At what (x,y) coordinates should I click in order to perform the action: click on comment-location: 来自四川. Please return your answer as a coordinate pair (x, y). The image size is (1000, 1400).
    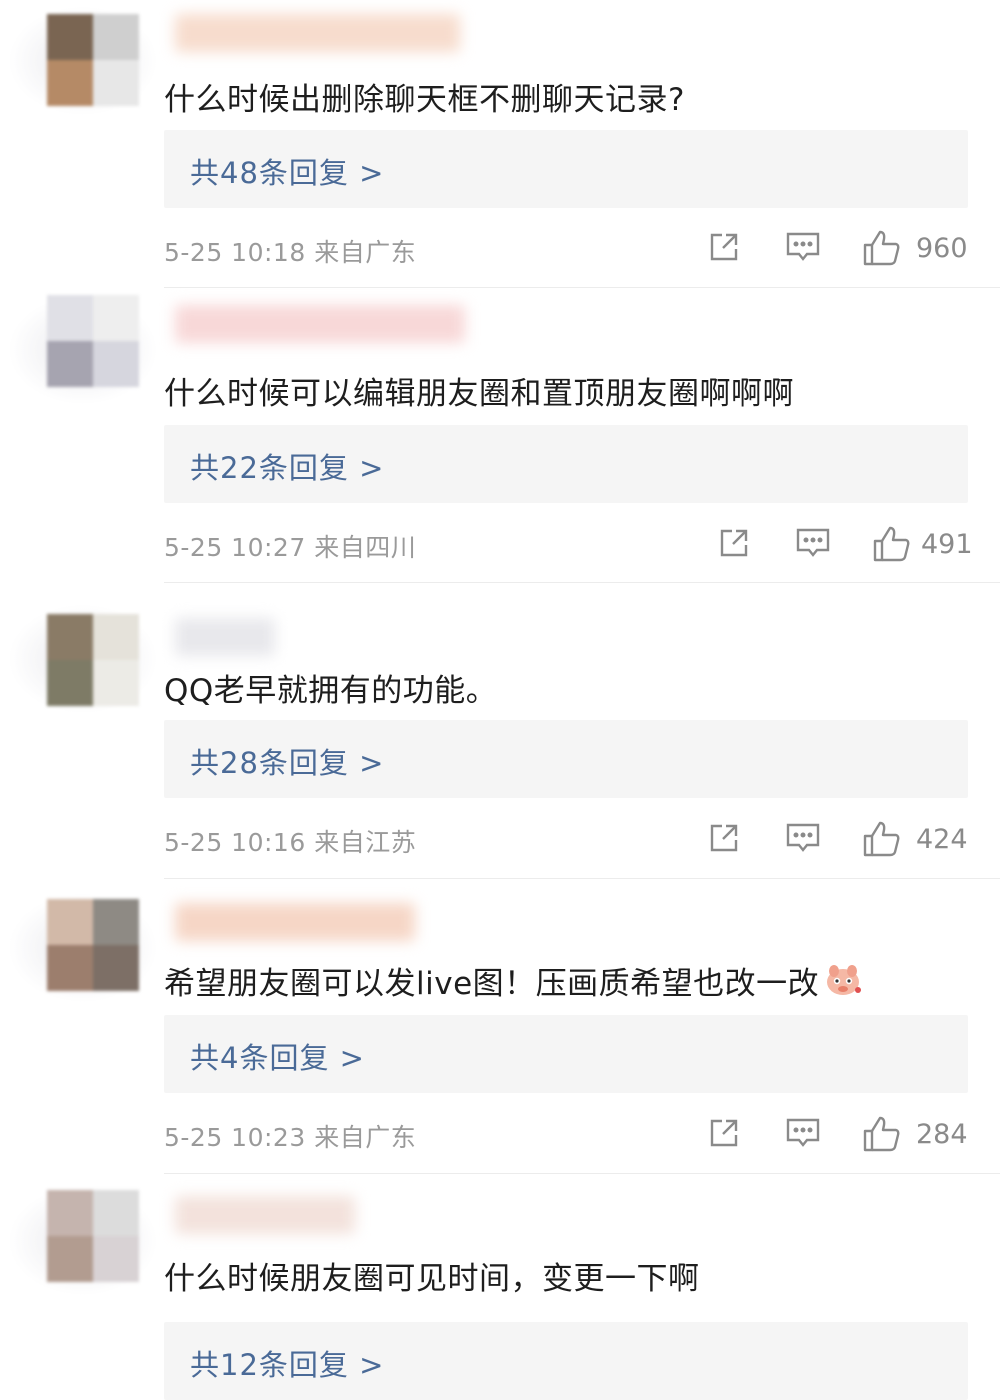
    Looking at the image, I should click on (365, 547).